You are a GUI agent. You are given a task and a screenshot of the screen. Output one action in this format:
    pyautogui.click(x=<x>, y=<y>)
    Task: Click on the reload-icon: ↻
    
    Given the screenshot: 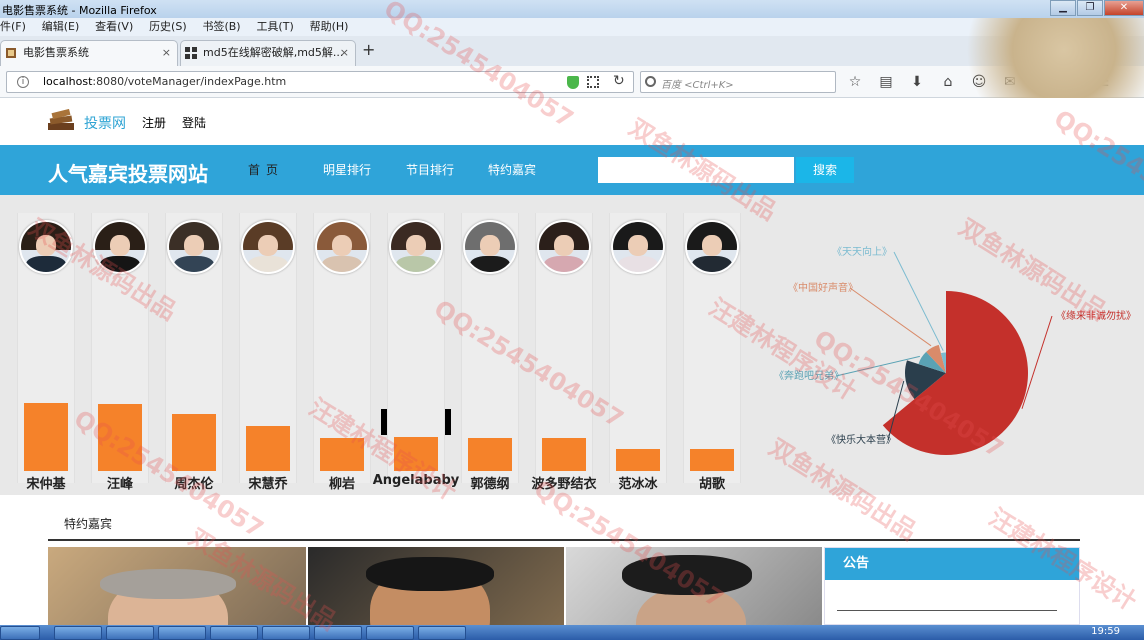 What is the action you would take?
    pyautogui.click(x=619, y=81)
    